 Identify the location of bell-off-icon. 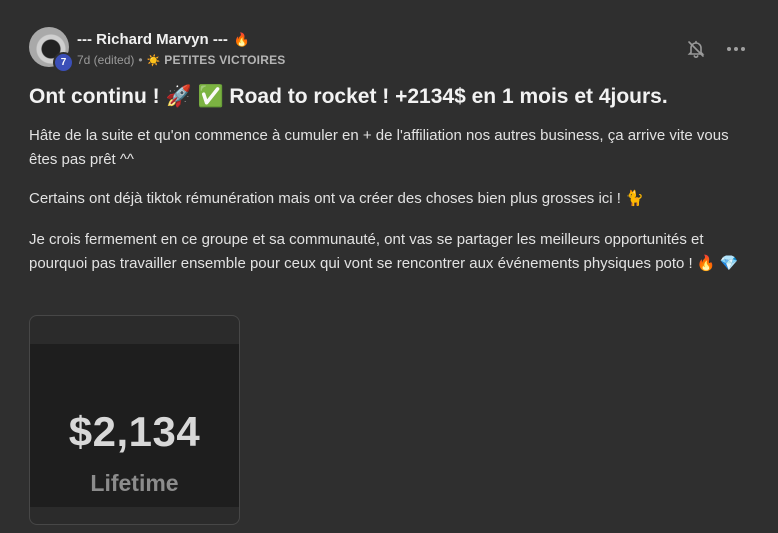
(696, 49).